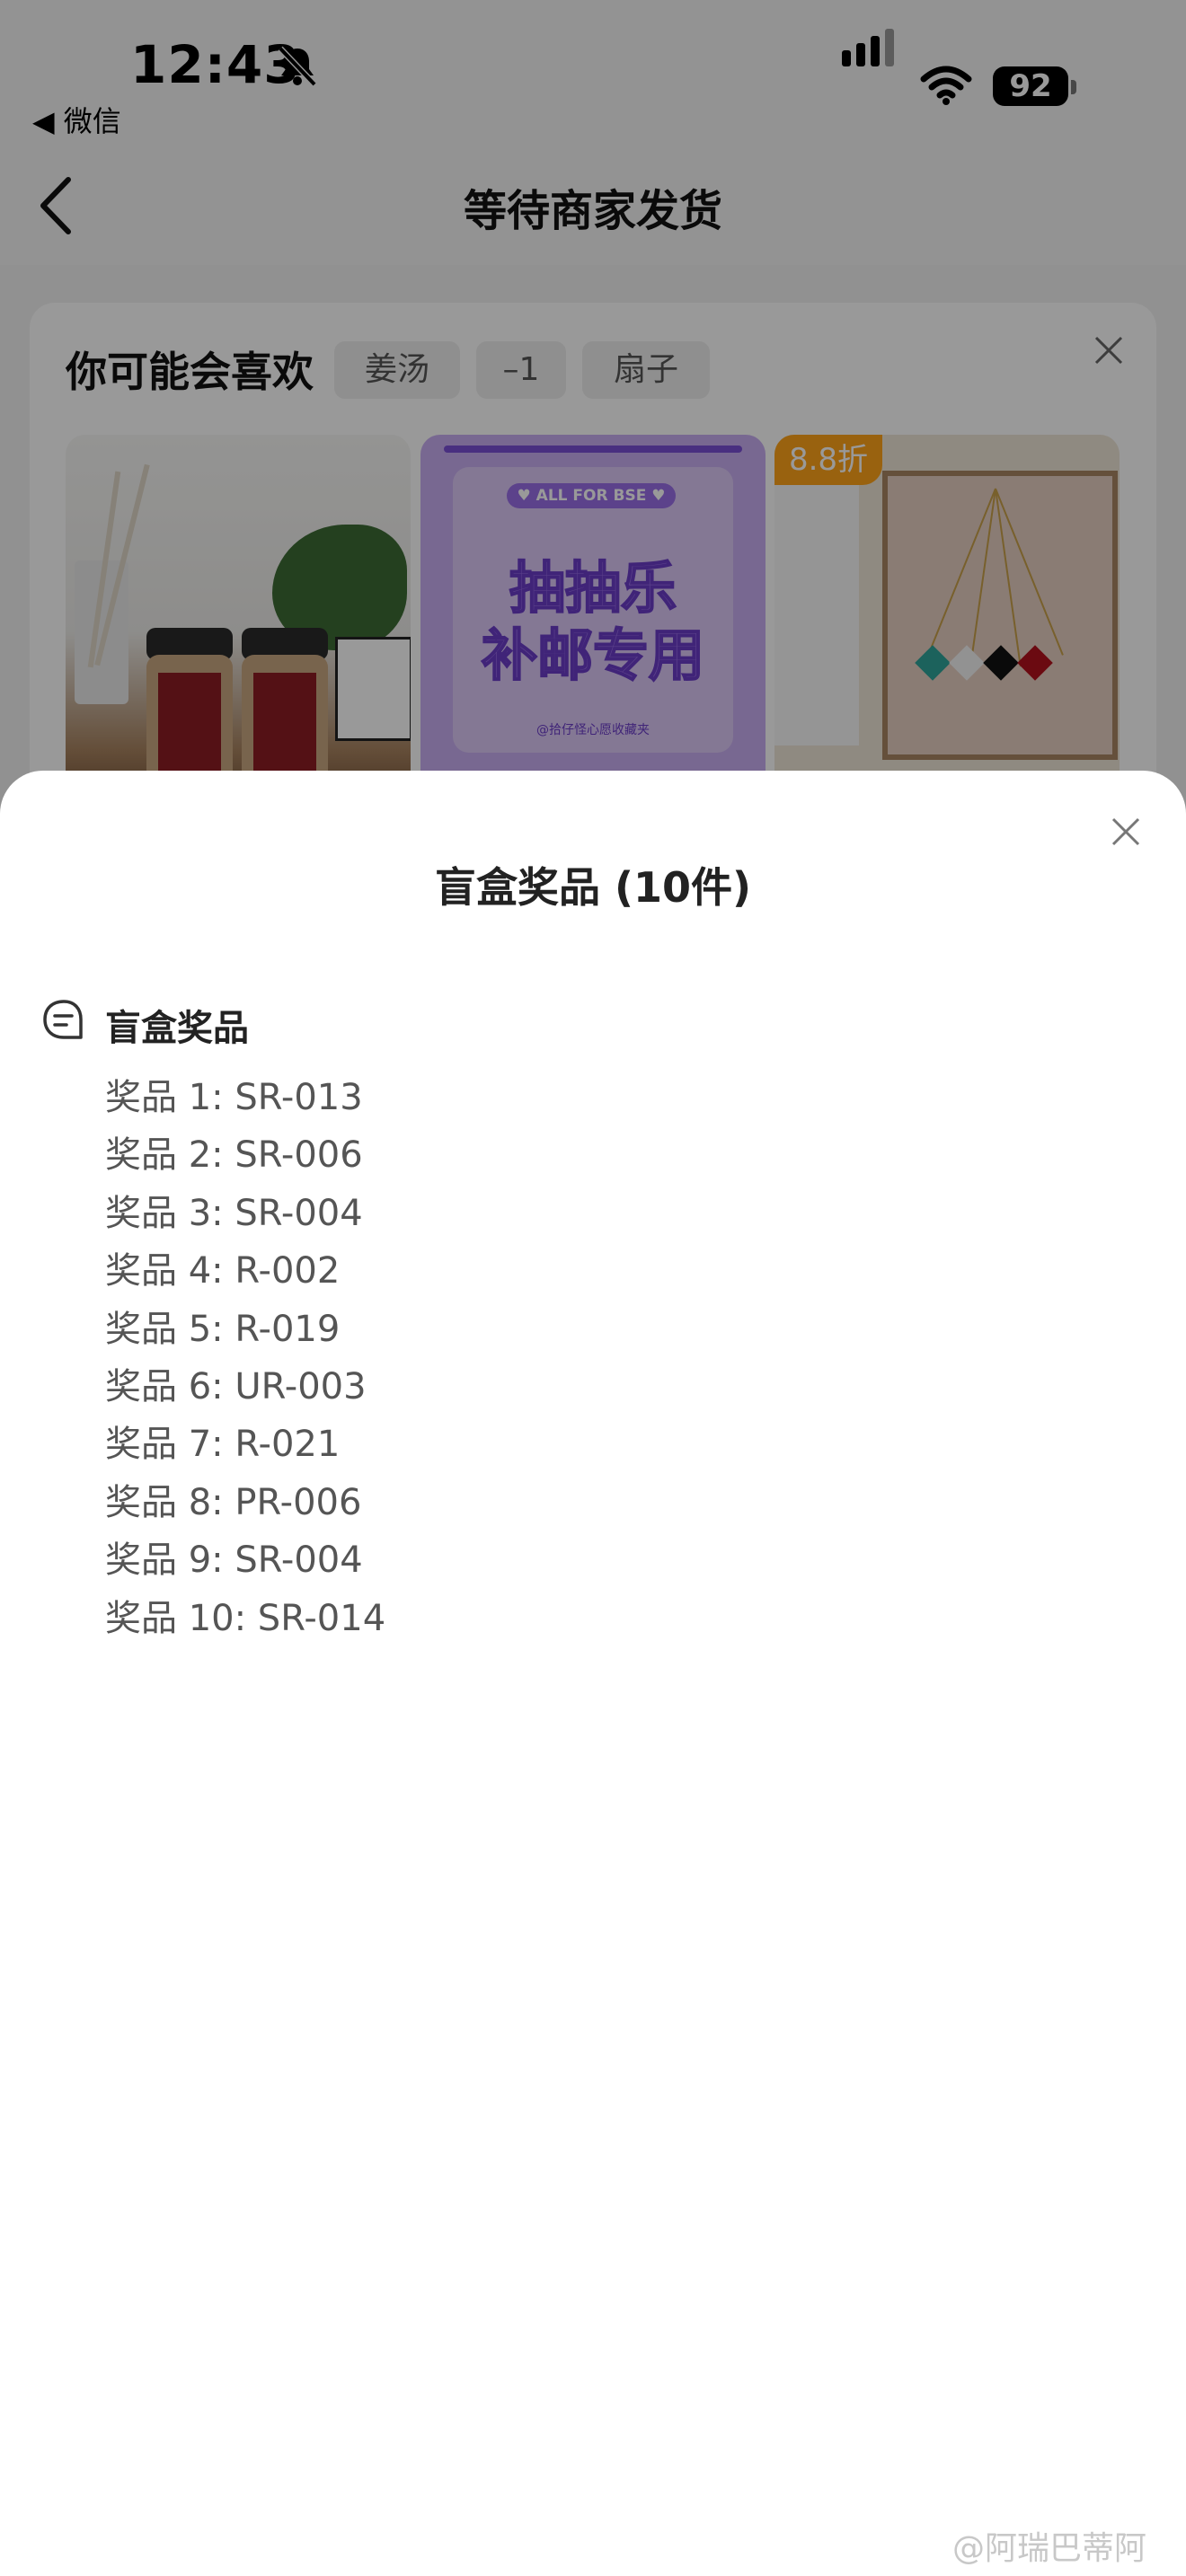 This screenshot has height=2576, width=1186. I want to click on sheet-title: 盲盒奖品 (10件), so click(593, 887).